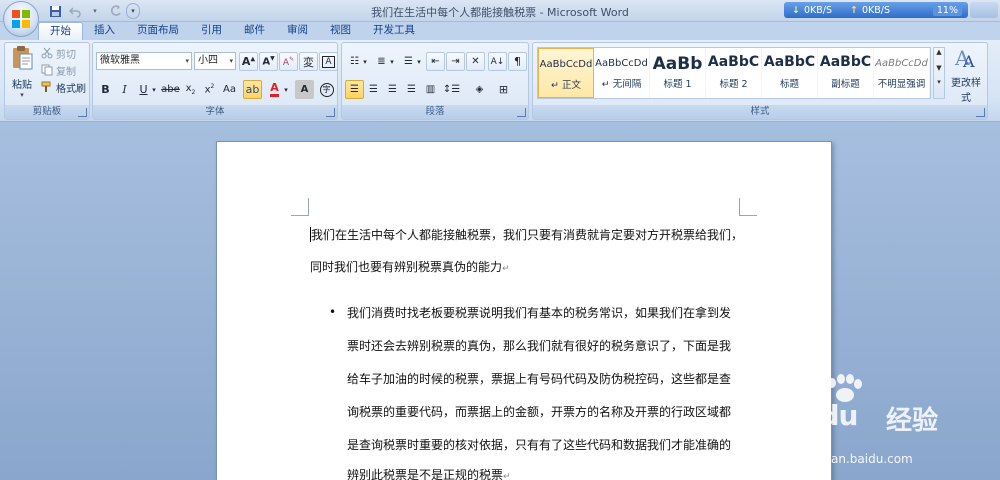 The width and height of the screenshot is (1000, 480). I want to click on scroll-down-icon: ▼, so click(939, 68).